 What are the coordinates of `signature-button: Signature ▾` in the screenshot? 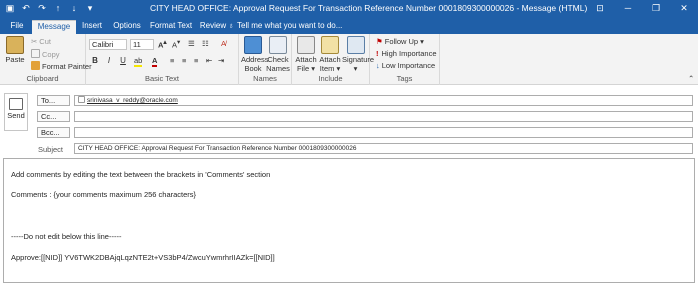 It's located at (358, 54).